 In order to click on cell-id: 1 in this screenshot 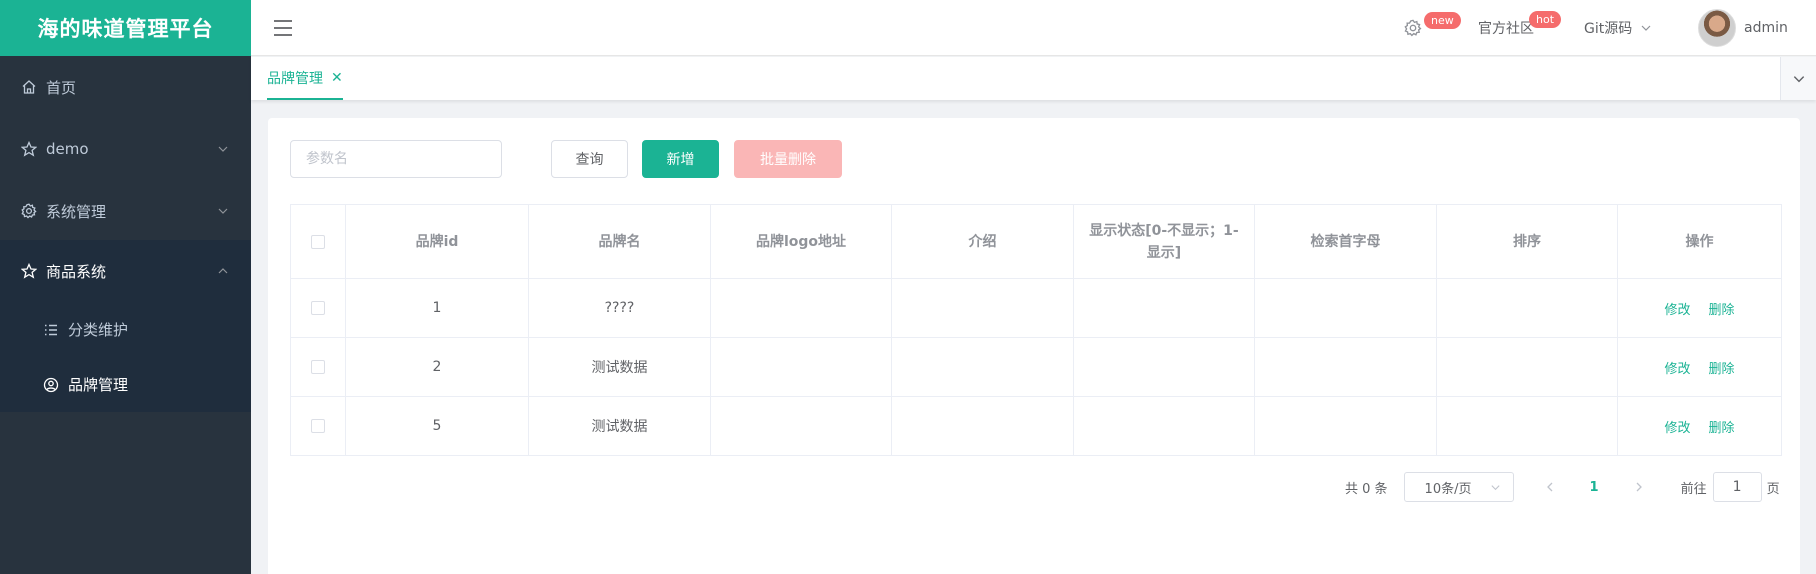, I will do `click(437, 308)`.